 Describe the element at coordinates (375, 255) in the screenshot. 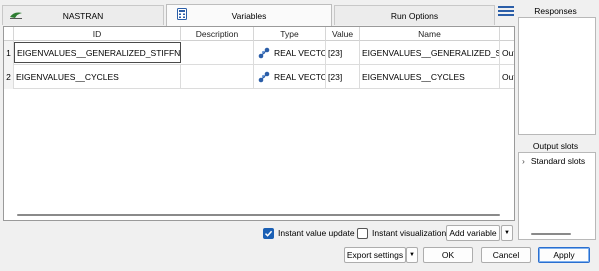

I see `export-settings-button: Export settings` at that location.